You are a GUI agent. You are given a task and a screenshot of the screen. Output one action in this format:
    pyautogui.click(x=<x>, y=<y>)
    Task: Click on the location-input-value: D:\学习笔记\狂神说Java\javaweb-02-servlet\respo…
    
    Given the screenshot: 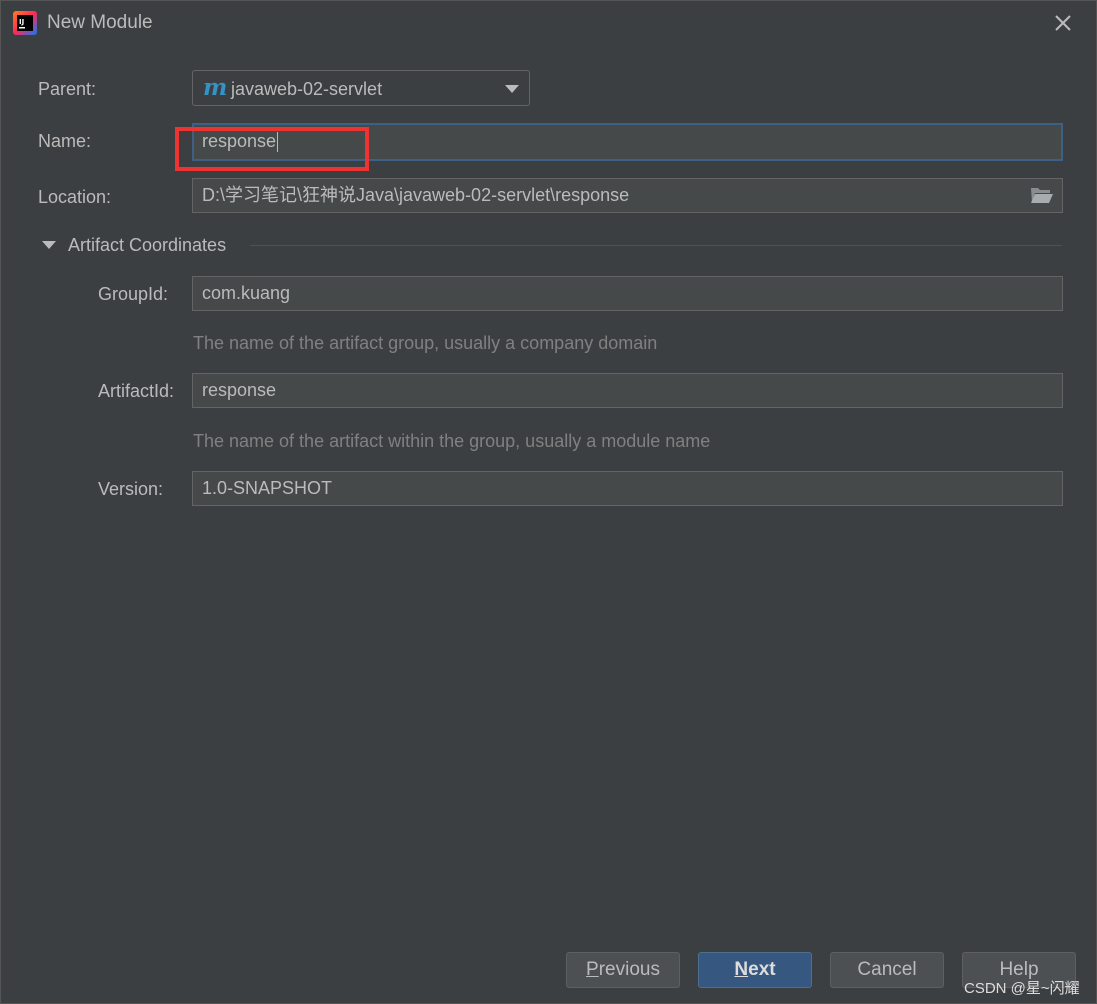 What is the action you would take?
    pyautogui.click(x=416, y=195)
    